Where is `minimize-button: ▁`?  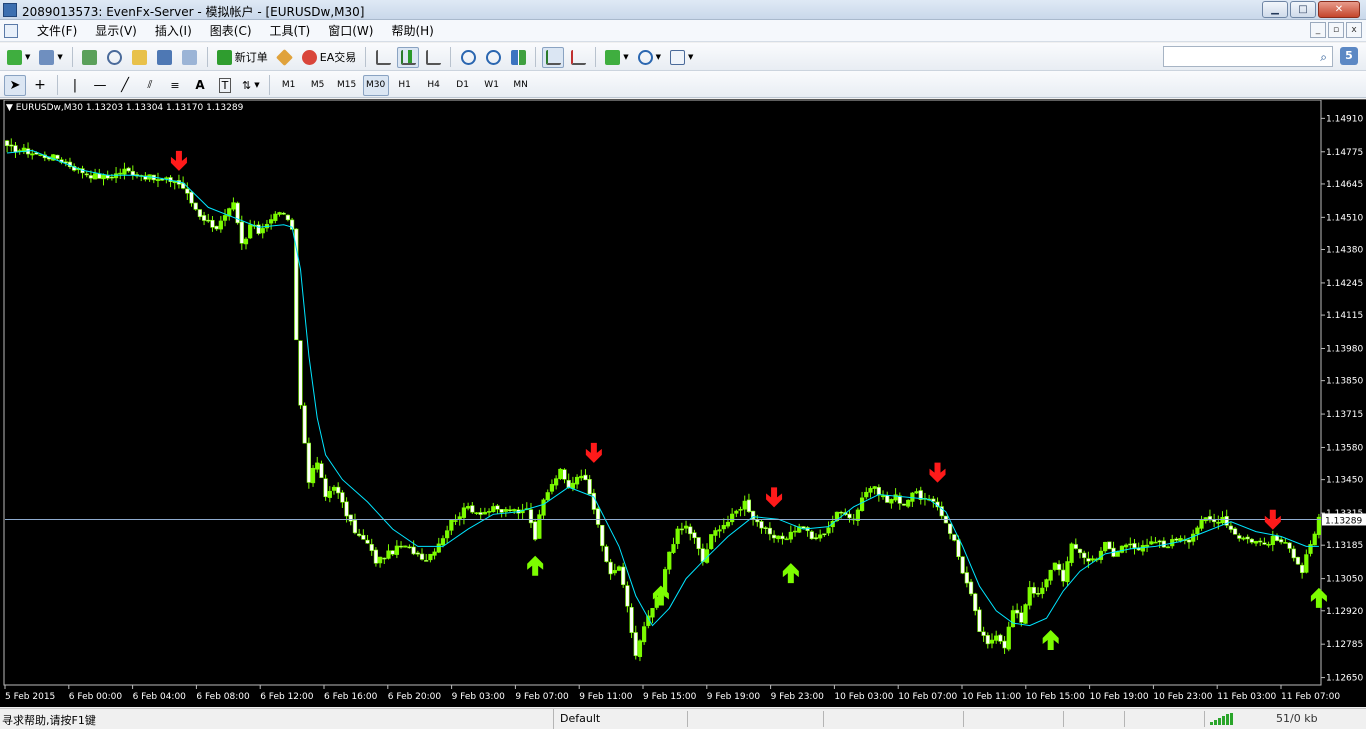
minimize-button: ▁ is located at coordinates (1275, 9).